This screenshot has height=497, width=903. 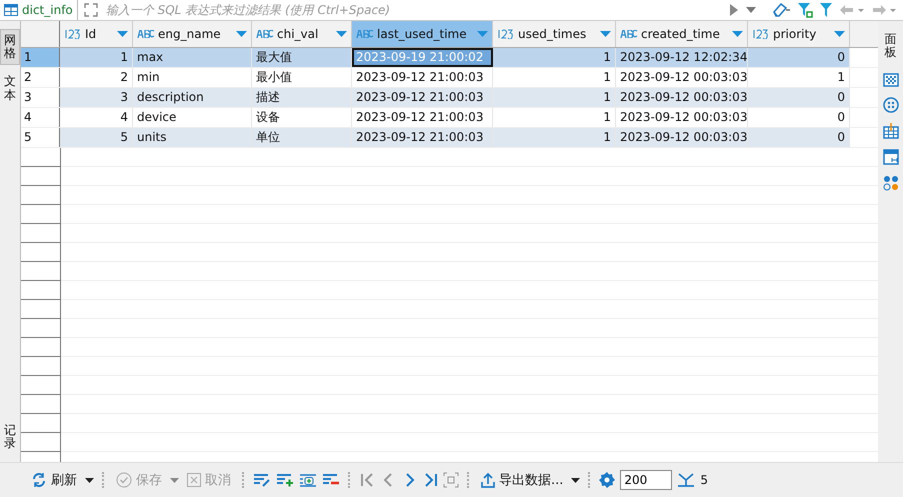 What do you see at coordinates (192, 77) in the screenshot?
I see `table-cell: min` at bounding box center [192, 77].